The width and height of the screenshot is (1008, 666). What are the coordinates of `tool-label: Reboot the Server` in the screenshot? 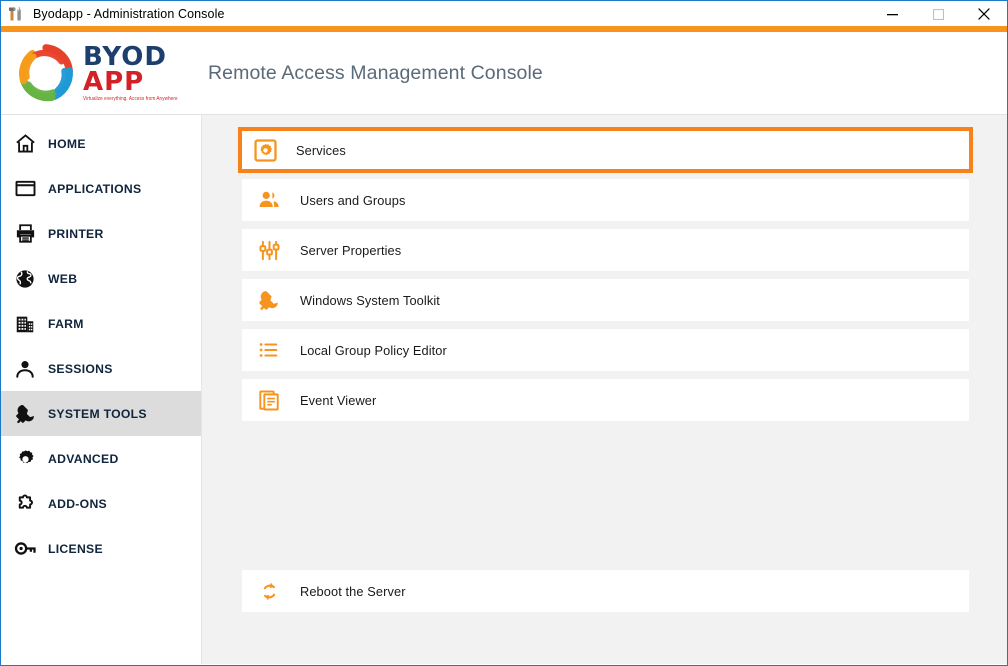 It's located at (353, 591).